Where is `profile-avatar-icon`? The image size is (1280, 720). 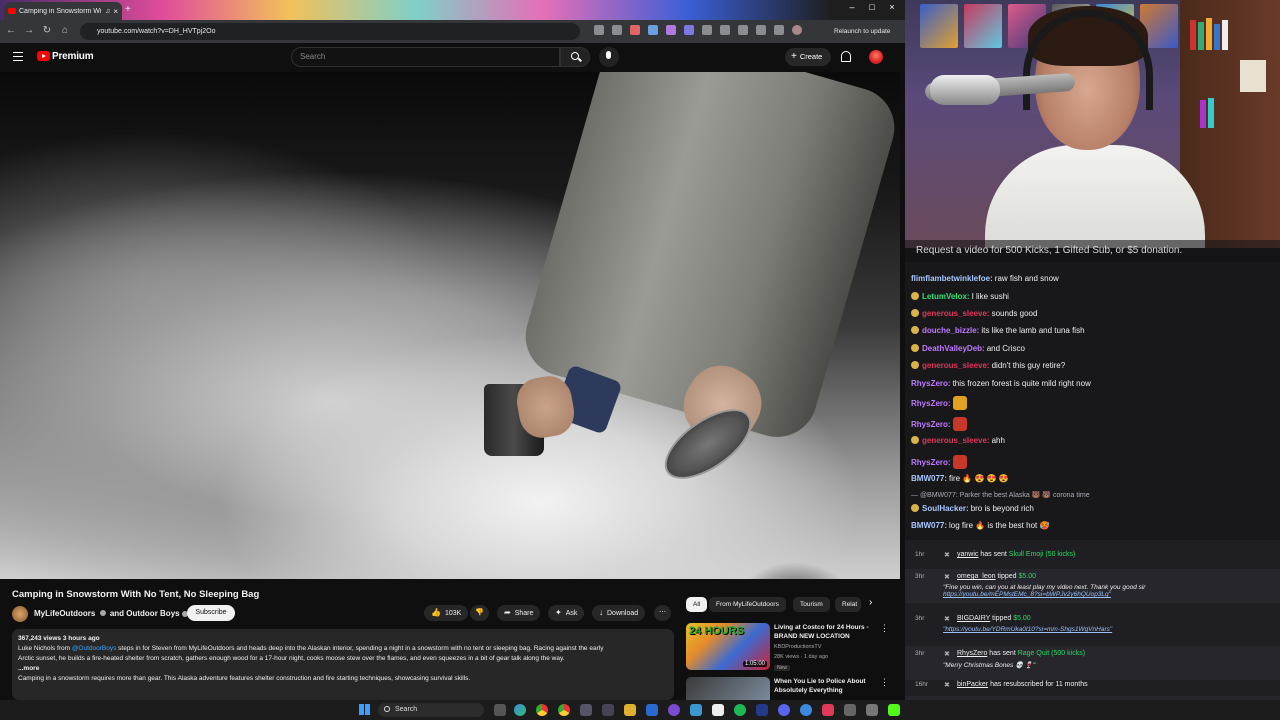
profile-avatar-icon is located at coordinates (797, 30).